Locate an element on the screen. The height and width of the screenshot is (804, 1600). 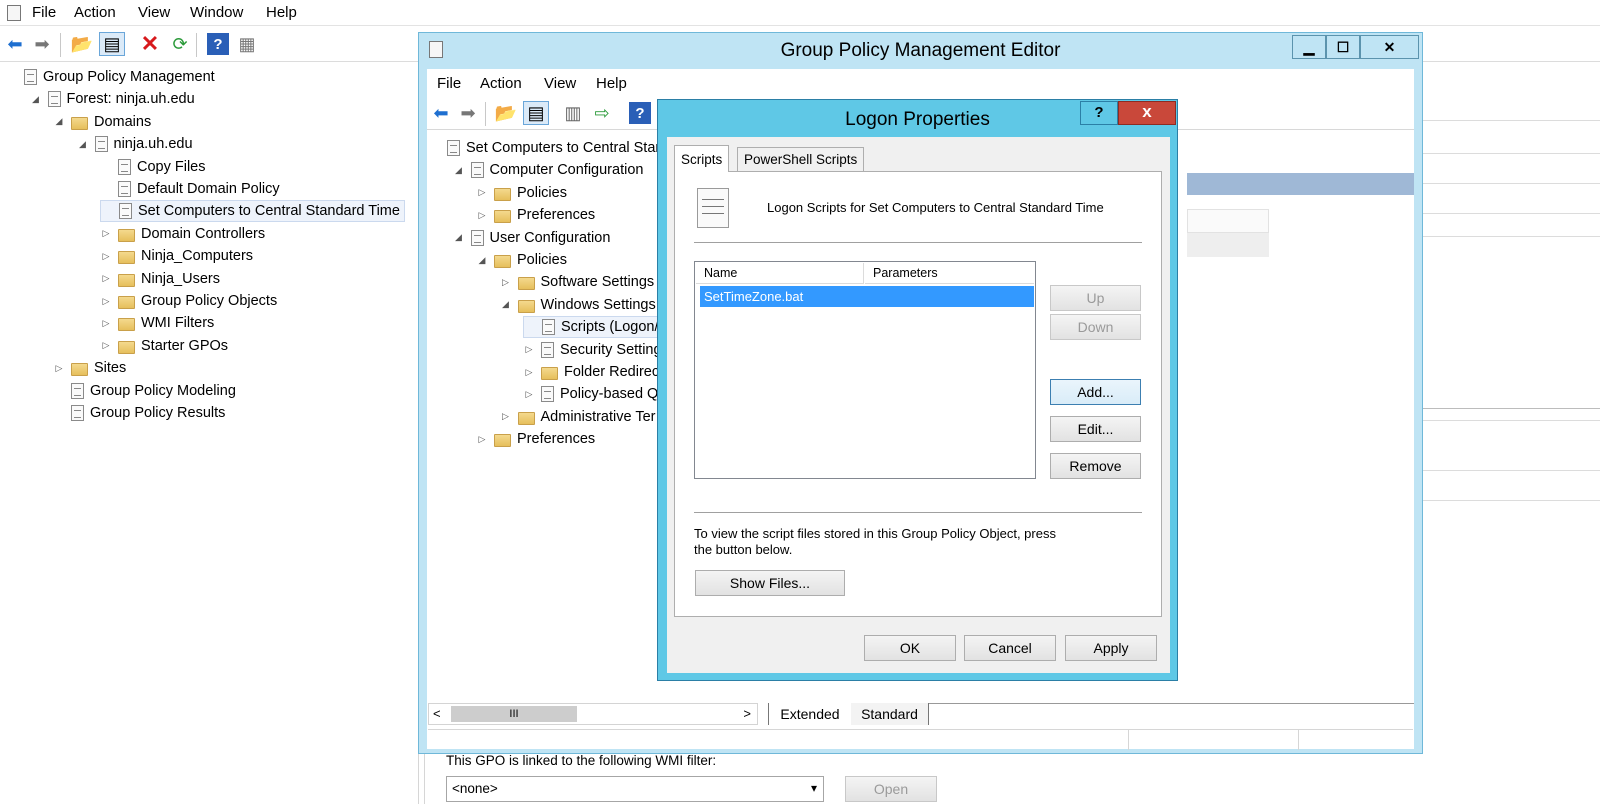
scroll-thumb: III is located at coordinates (514, 714).